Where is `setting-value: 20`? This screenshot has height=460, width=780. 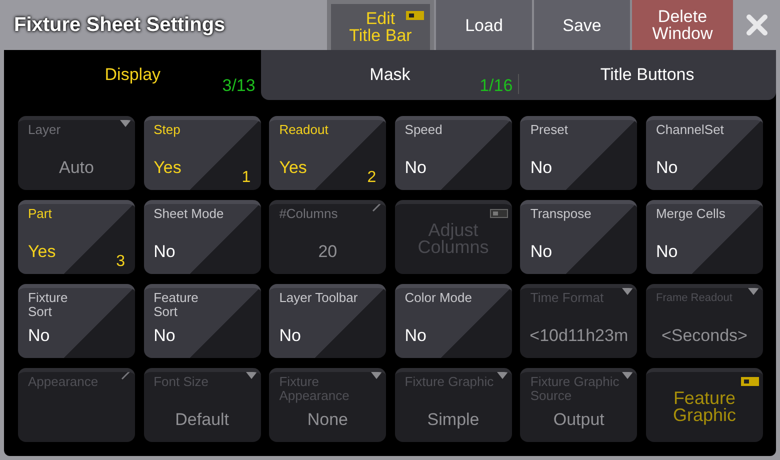 setting-value: 20 is located at coordinates (328, 252).